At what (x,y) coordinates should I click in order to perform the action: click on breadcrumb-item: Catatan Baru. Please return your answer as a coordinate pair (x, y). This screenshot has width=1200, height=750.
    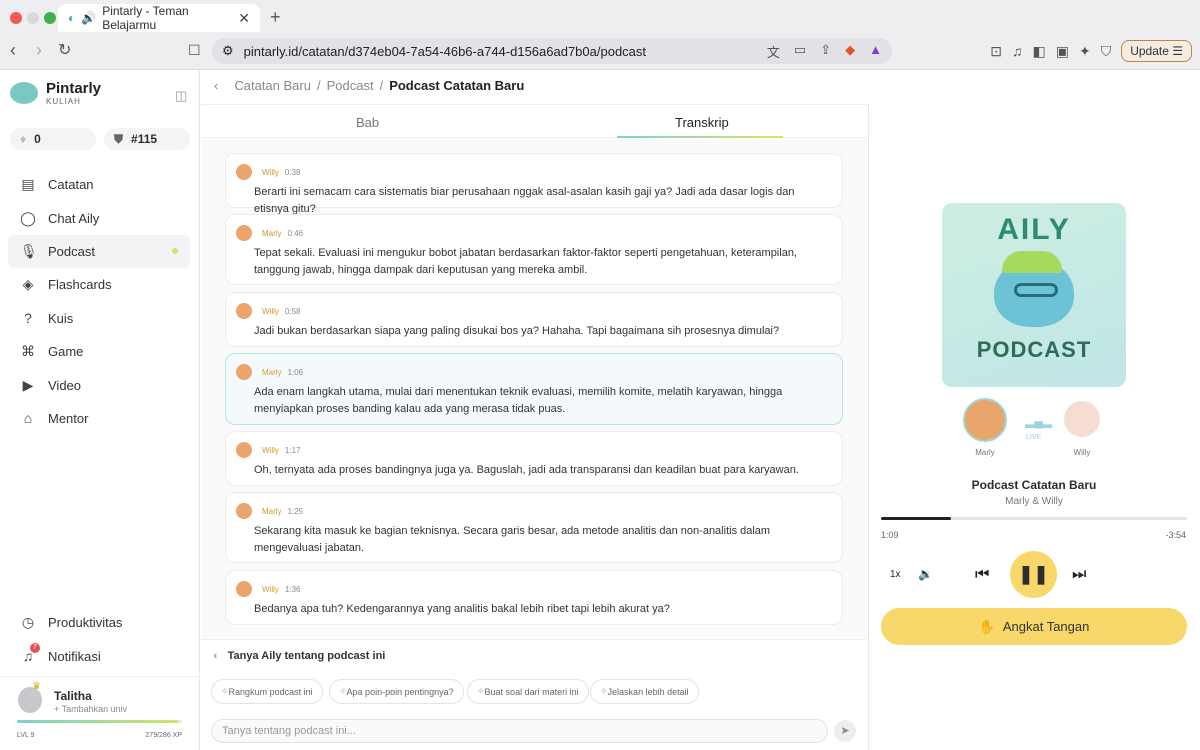
    Looking at the image, I should click on (272, 85).